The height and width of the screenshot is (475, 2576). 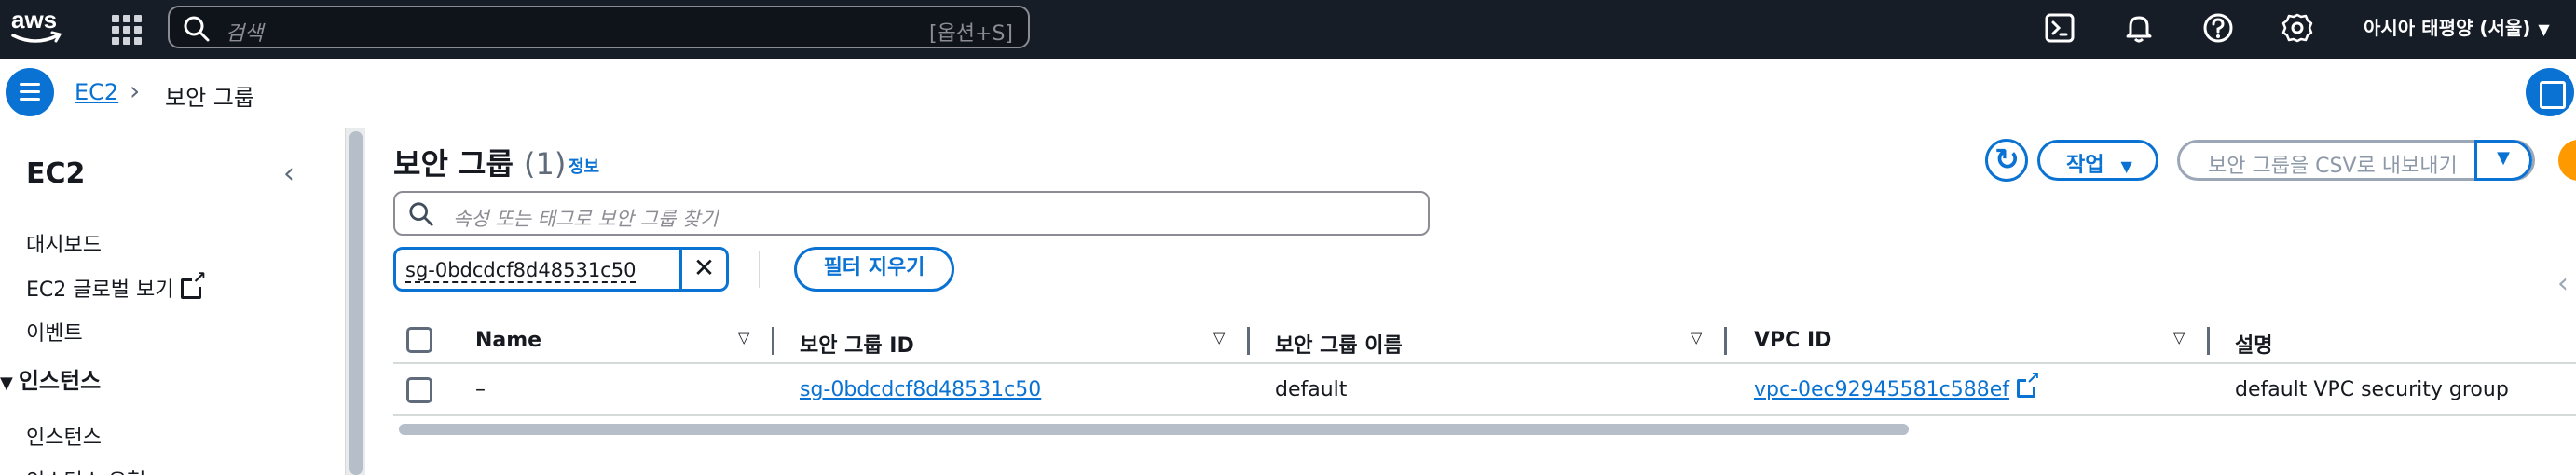 What do you see at coordinates (355, 301) in the screenshot?
I see `sidebar-scrollbar` at bounding box center [355, 301].